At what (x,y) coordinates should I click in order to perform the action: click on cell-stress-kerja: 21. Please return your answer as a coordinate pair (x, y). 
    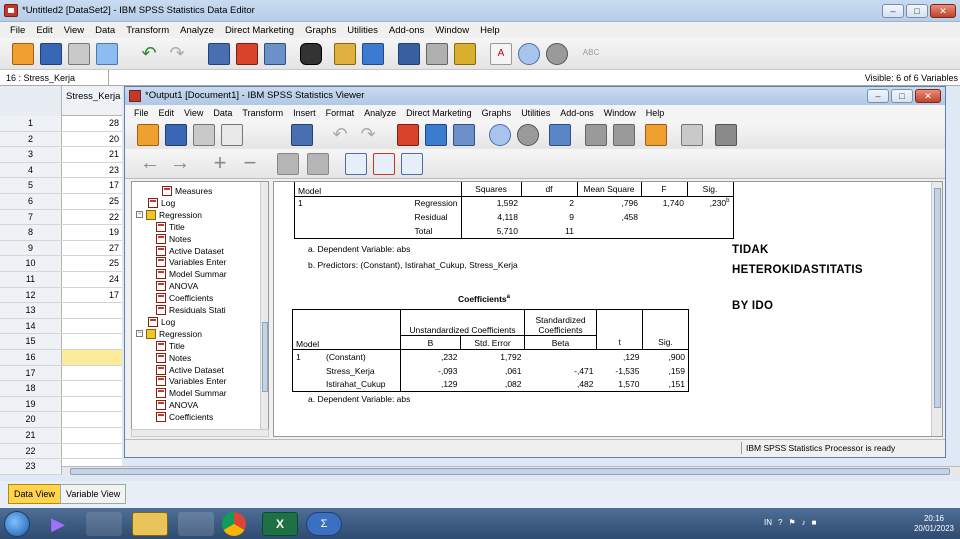
    Looking at the image, I should click on (92, 154).